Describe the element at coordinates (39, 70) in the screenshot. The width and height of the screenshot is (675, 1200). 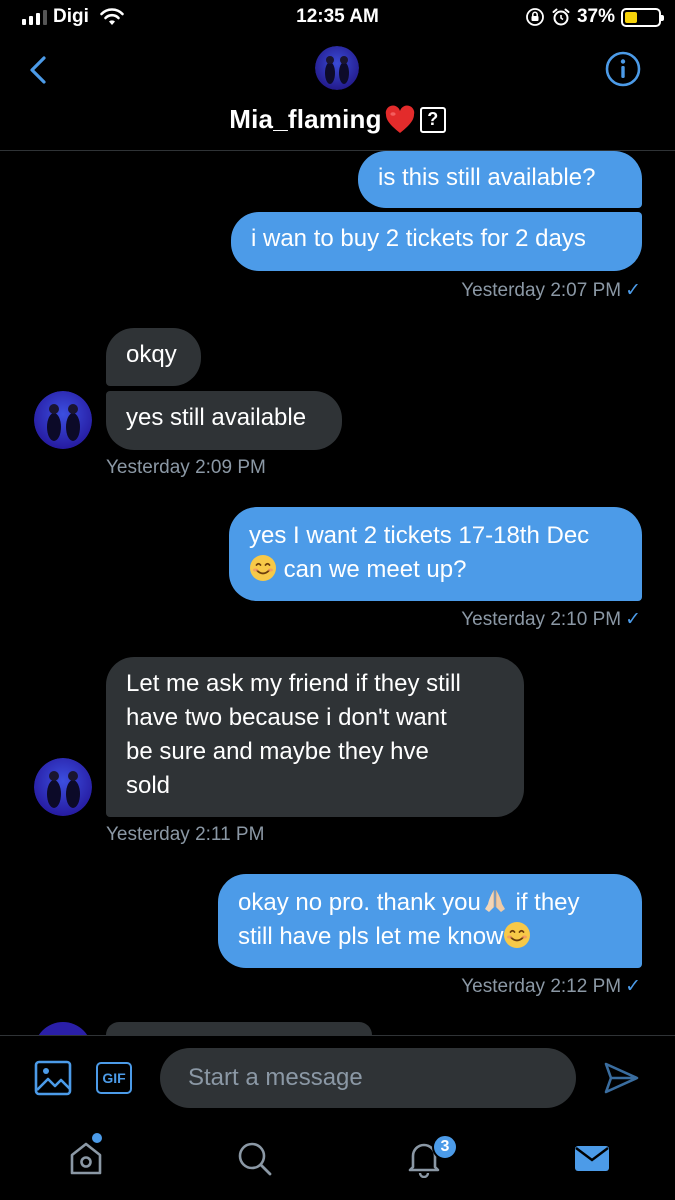
I see `chevron-left-icon` at that location.